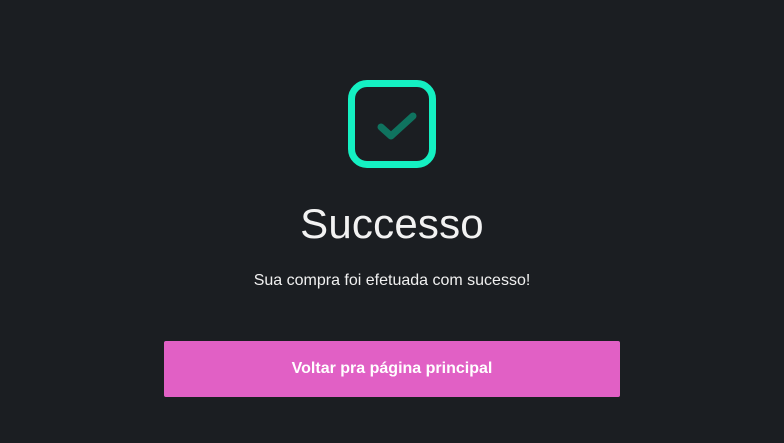  What do you see at coordinates (397, 126) in the screenshot?
I see `check-icon` at bounding box center [397, 126].